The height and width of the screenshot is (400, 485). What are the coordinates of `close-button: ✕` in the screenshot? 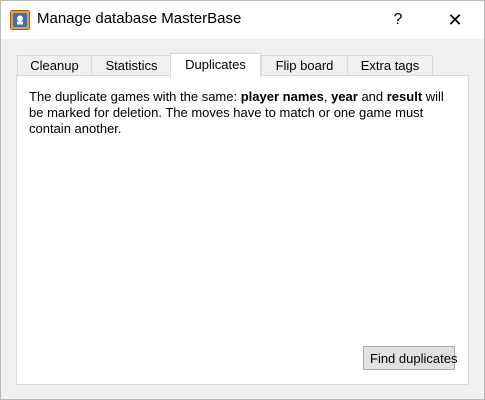 It's located at (455, 20).